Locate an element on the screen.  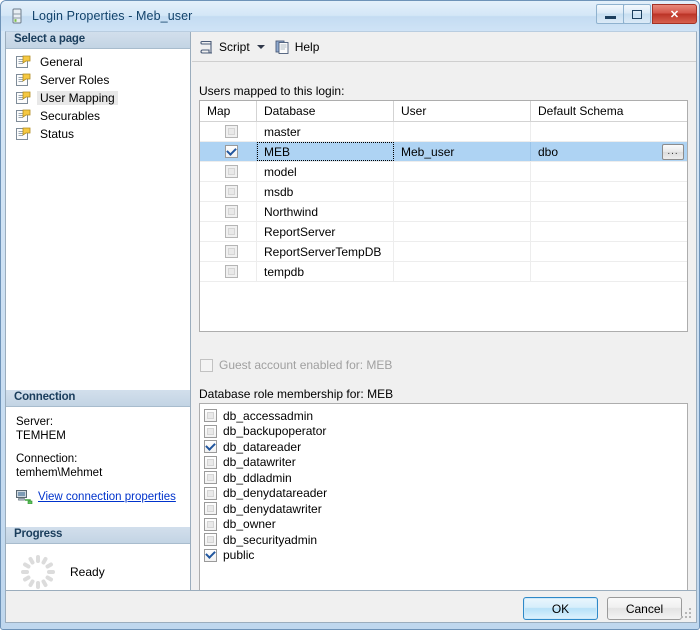
list-item: db_owner is located at coordinates (445, 525).